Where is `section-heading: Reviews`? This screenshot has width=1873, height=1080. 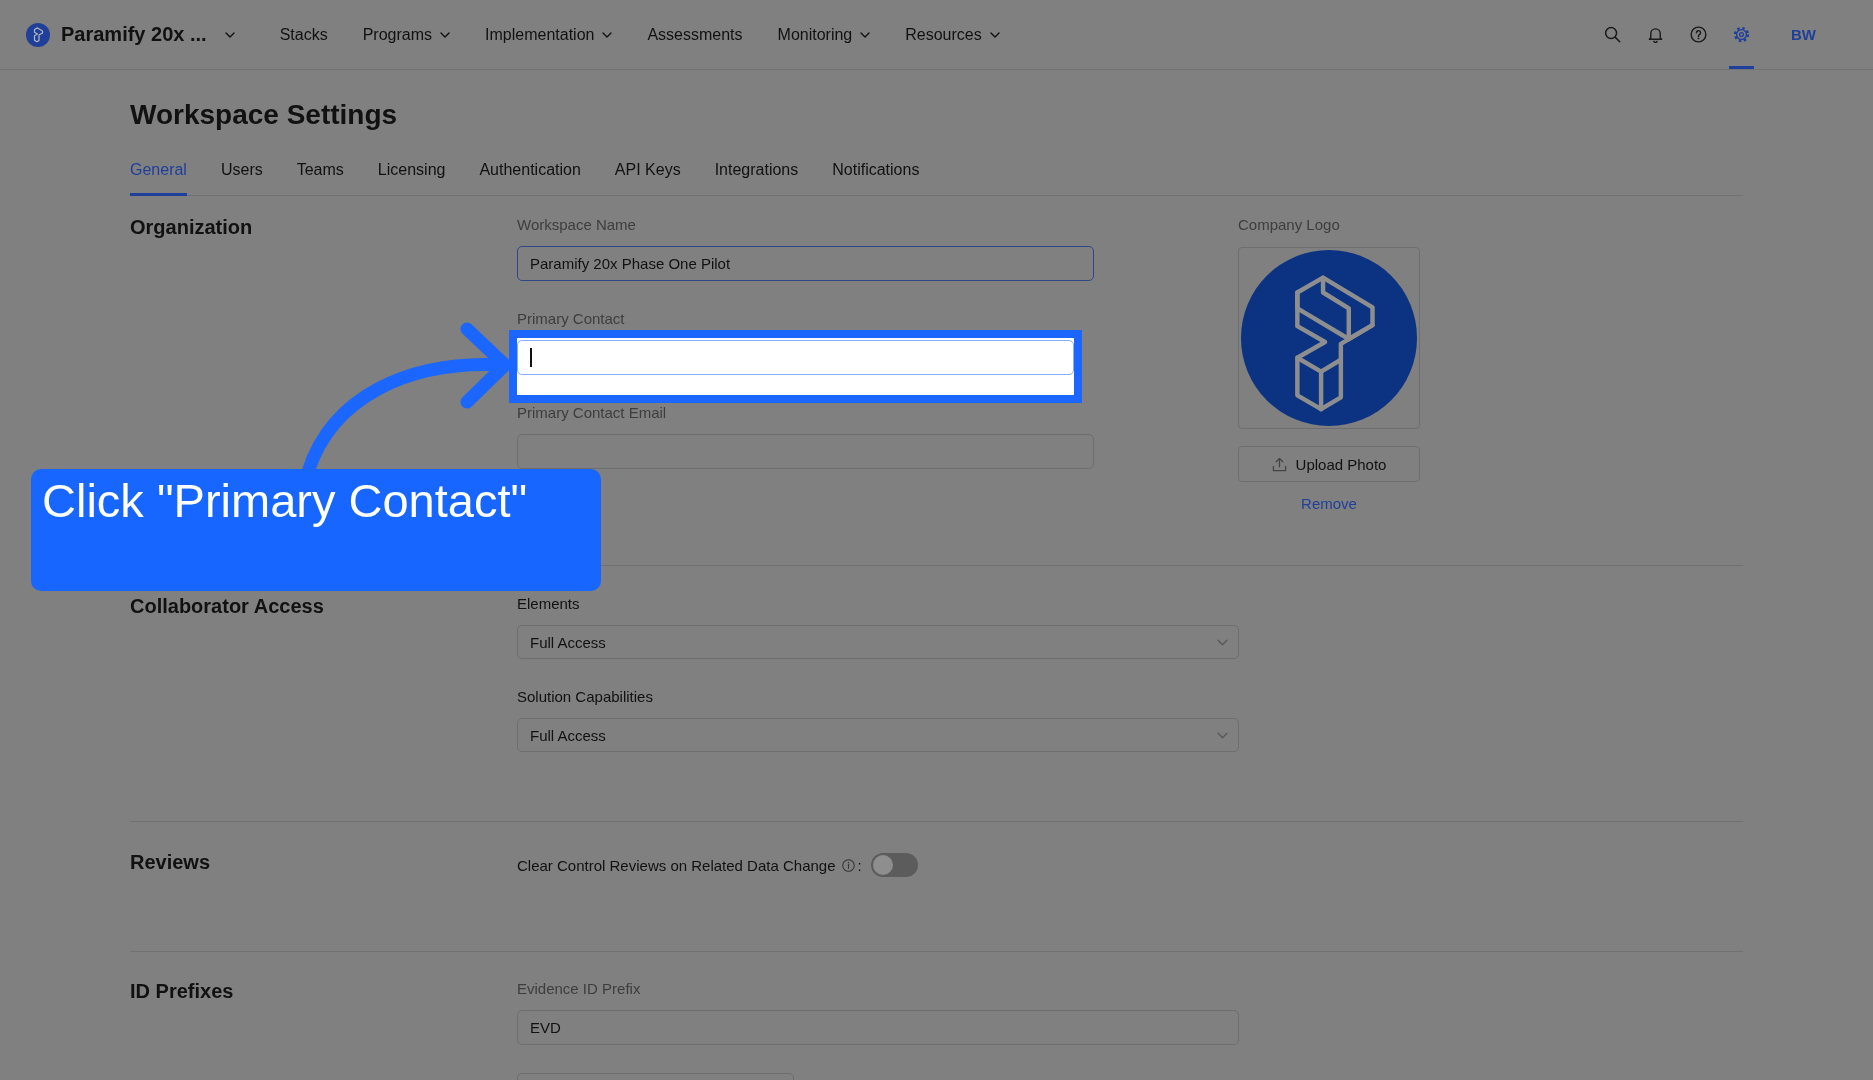
section-heading: Reviews is located at coordinates (170, 862).